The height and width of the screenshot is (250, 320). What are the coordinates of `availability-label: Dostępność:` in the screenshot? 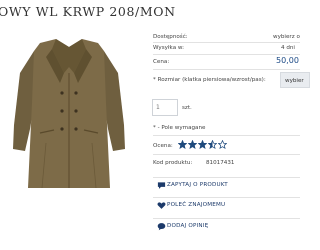 It's located at (170, 37).